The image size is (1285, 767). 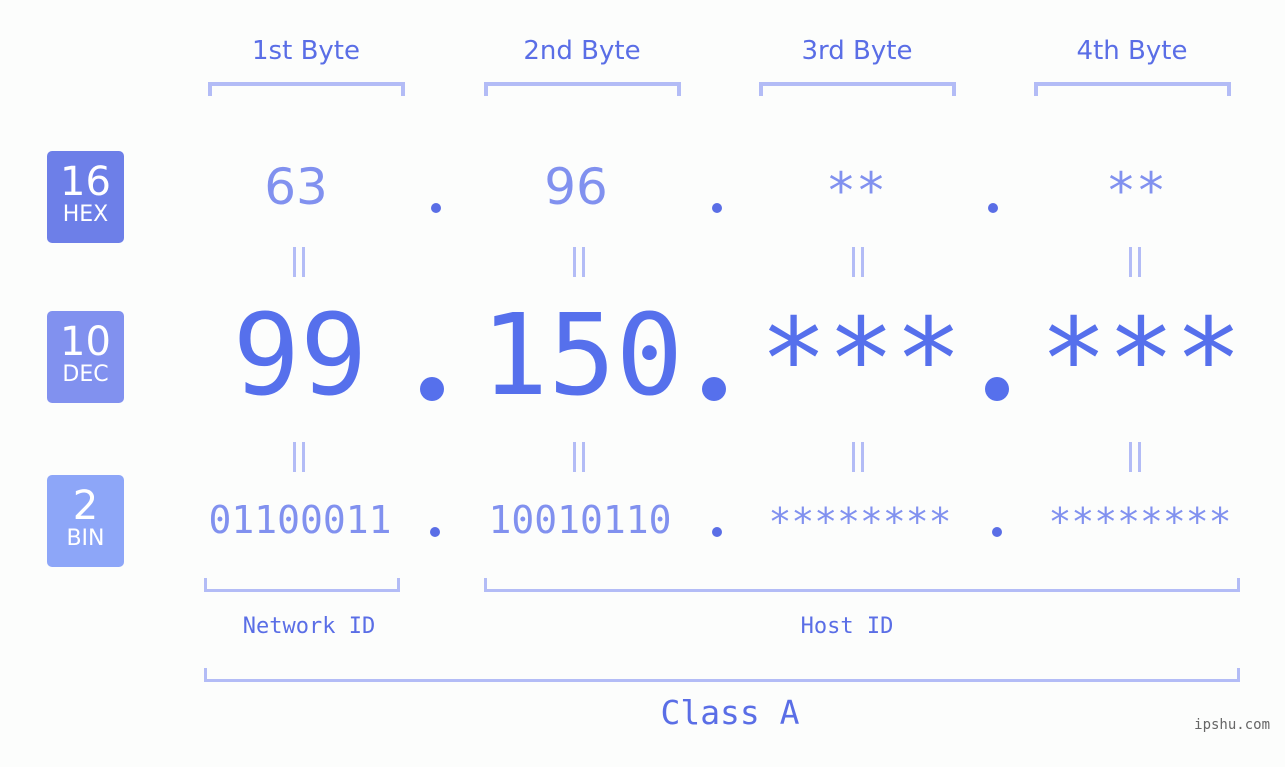 What do you see at coordinates (85, 538) in the screenshot?
I see `bin-label: BIN` at bounding box center [85, 538].